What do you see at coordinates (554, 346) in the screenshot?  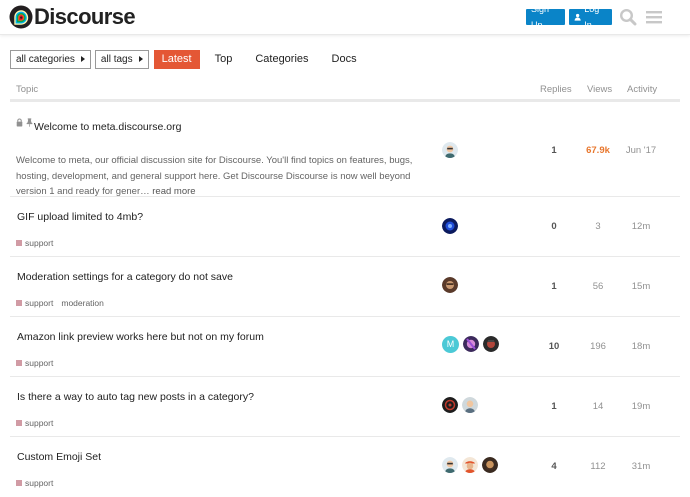 I see `replies-count: 10` at bounding box center [554, 346].